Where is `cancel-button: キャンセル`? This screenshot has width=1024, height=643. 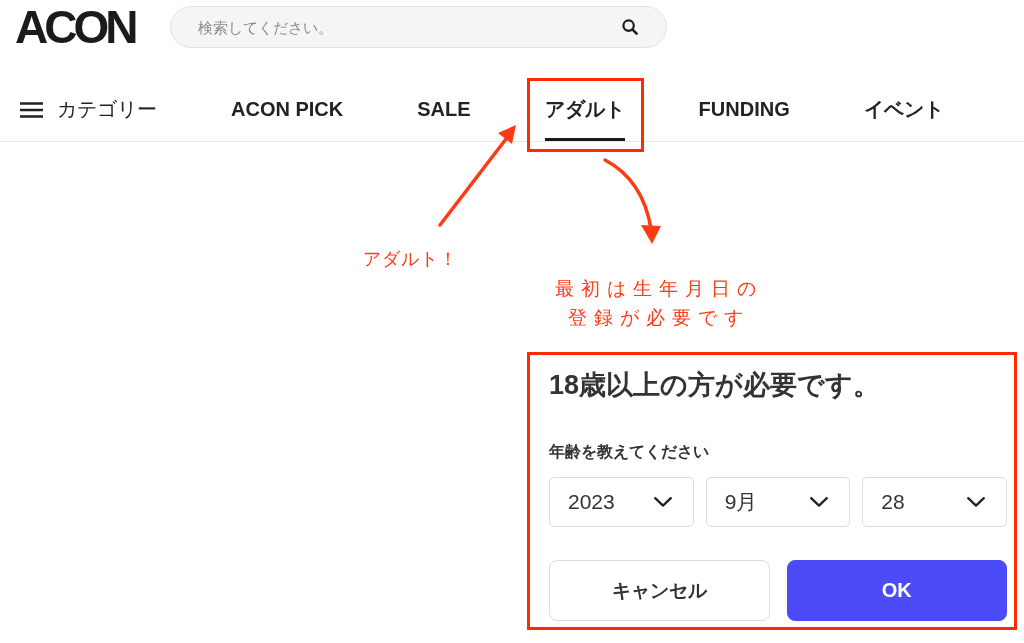
cancel-button: キャンセル is located at coordinates (659, 590).